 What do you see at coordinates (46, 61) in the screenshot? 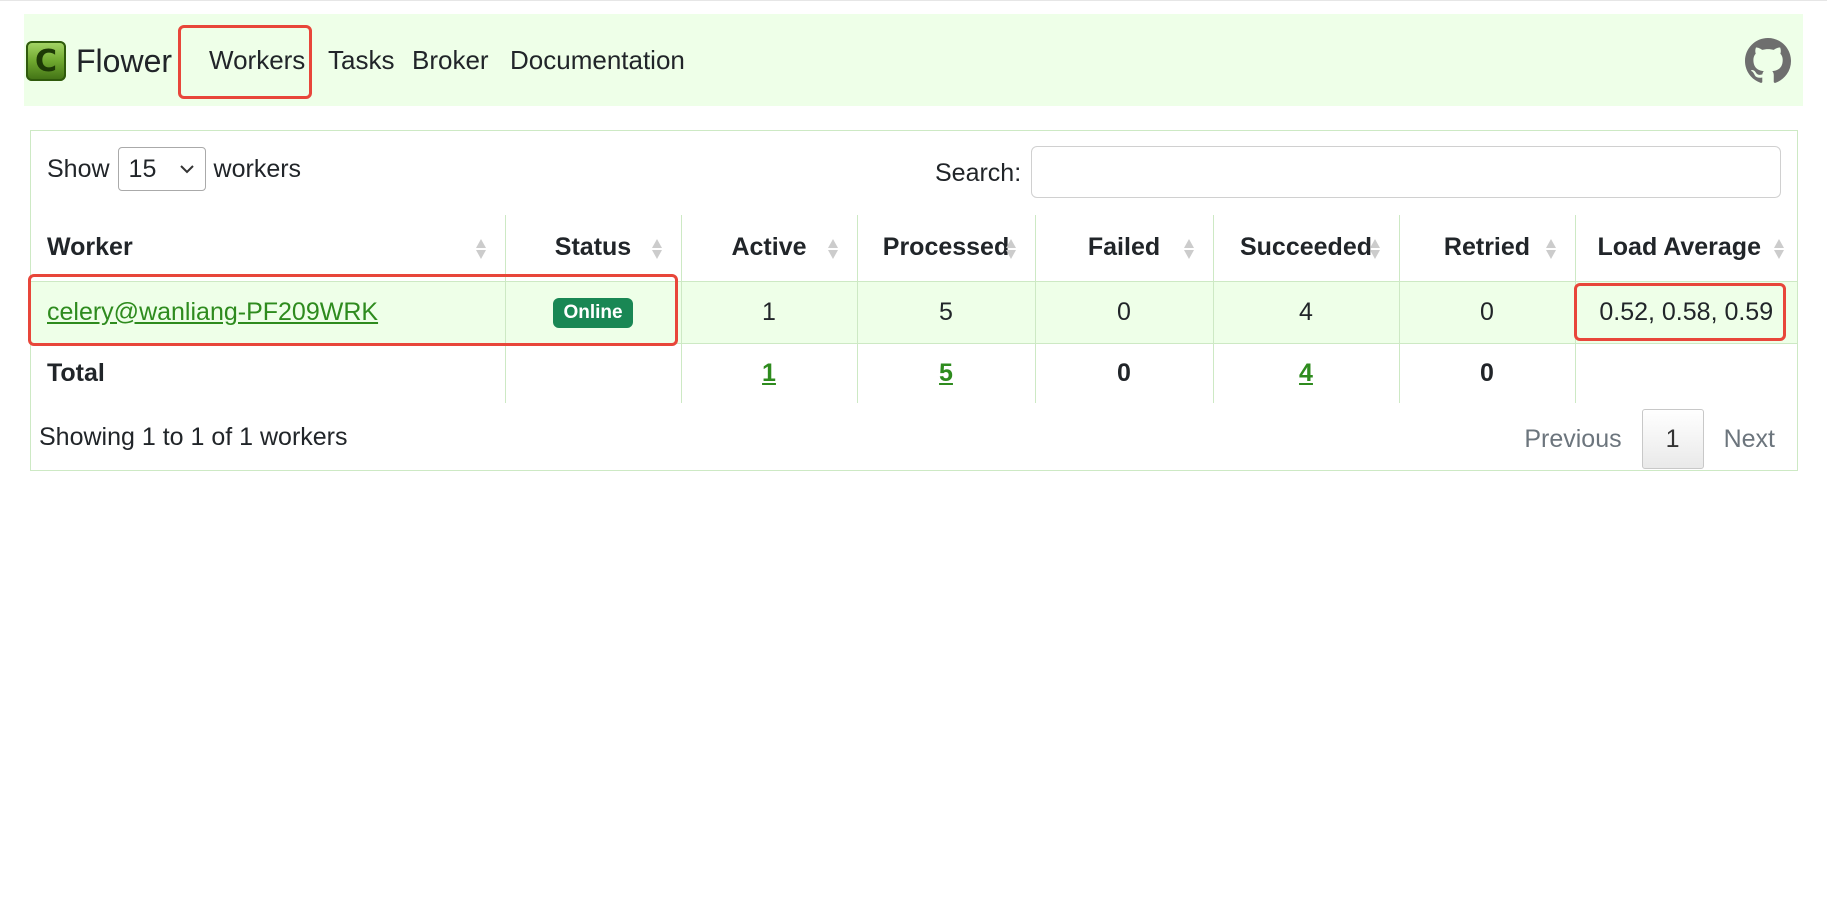
I see `celery-logo-icon: C` at bounding box center [46, 61].